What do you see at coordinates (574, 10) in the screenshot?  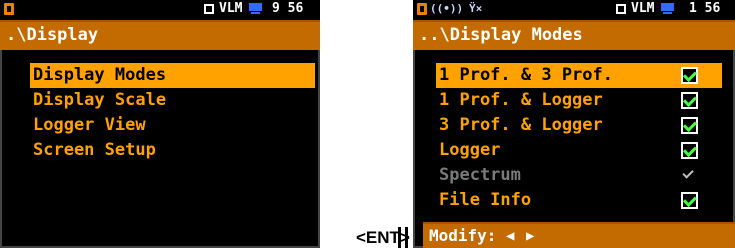 I see `status-bar: ((•)) Ÿ× VLM 1 56` at bounding box center [574, 10].